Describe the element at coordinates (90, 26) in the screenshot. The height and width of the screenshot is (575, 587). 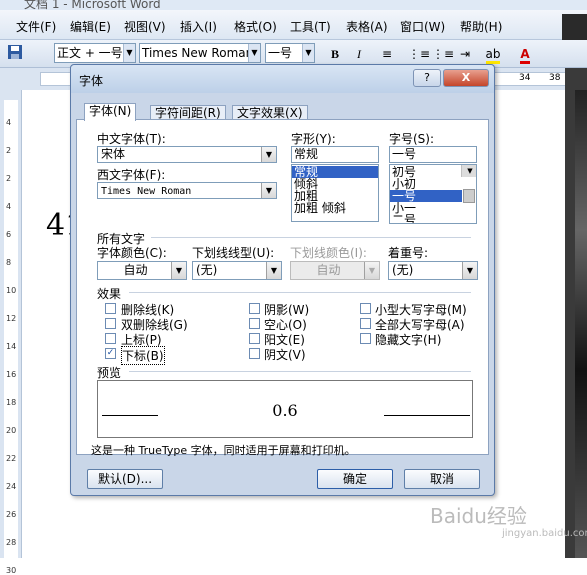
I see `menu-edit: 编辑(E)` at that location.